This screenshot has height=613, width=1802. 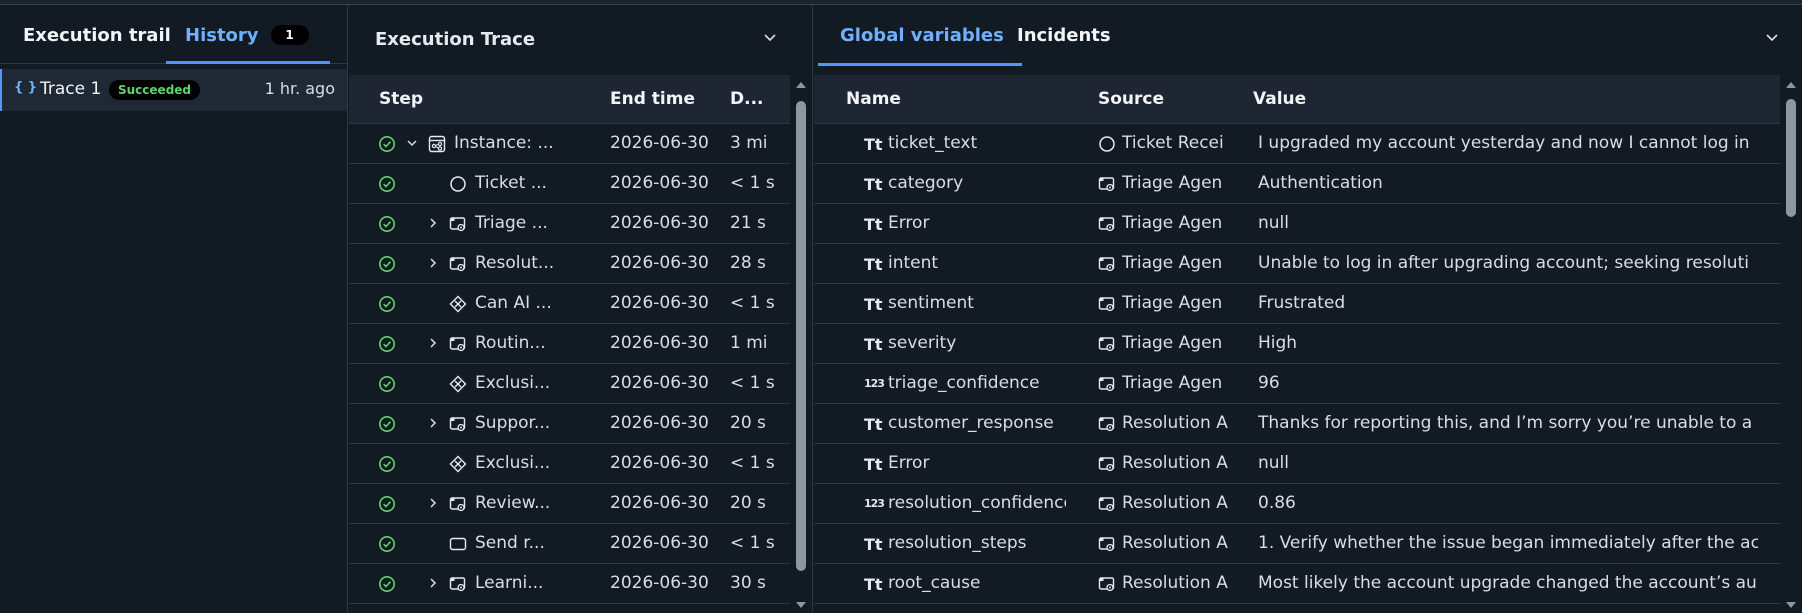 I want to click on table-row: Learni... 2026-06-30 30 s, so click(x=569, y=584).